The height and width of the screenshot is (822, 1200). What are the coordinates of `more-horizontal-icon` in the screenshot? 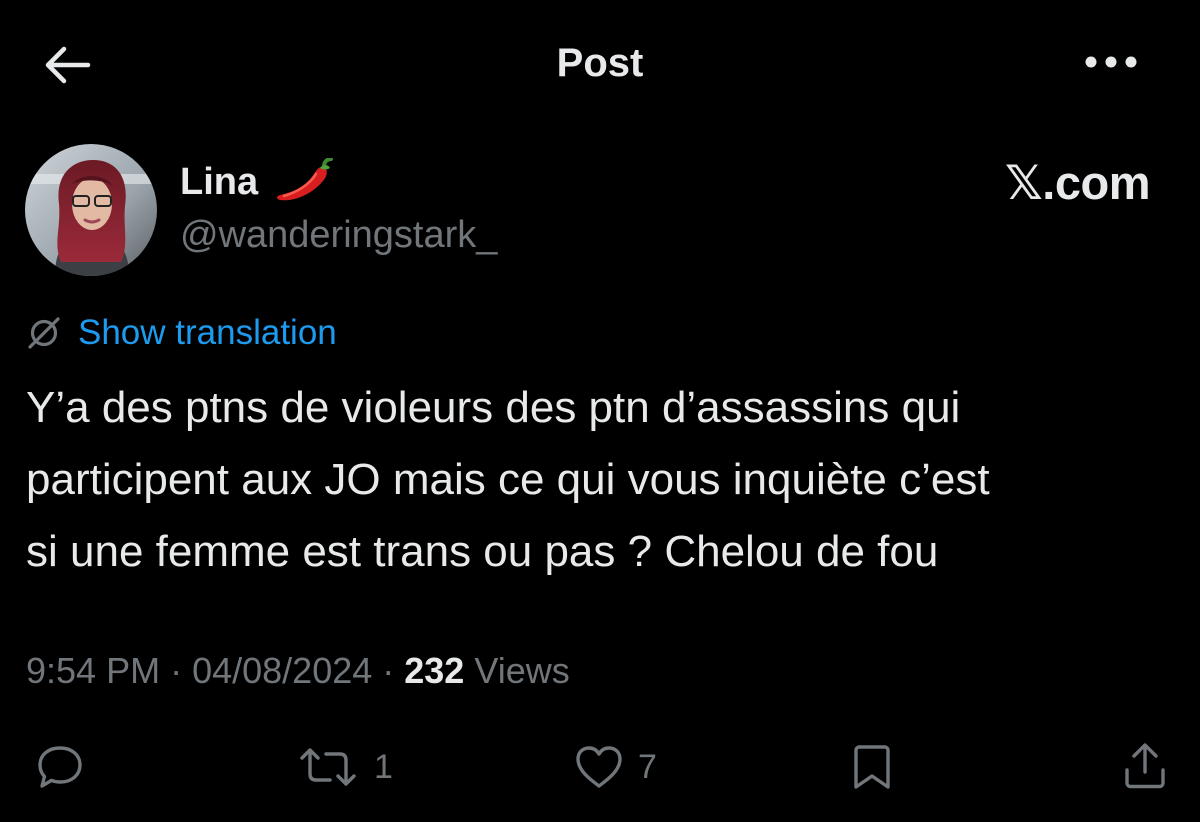 It's located at (1111, 62).